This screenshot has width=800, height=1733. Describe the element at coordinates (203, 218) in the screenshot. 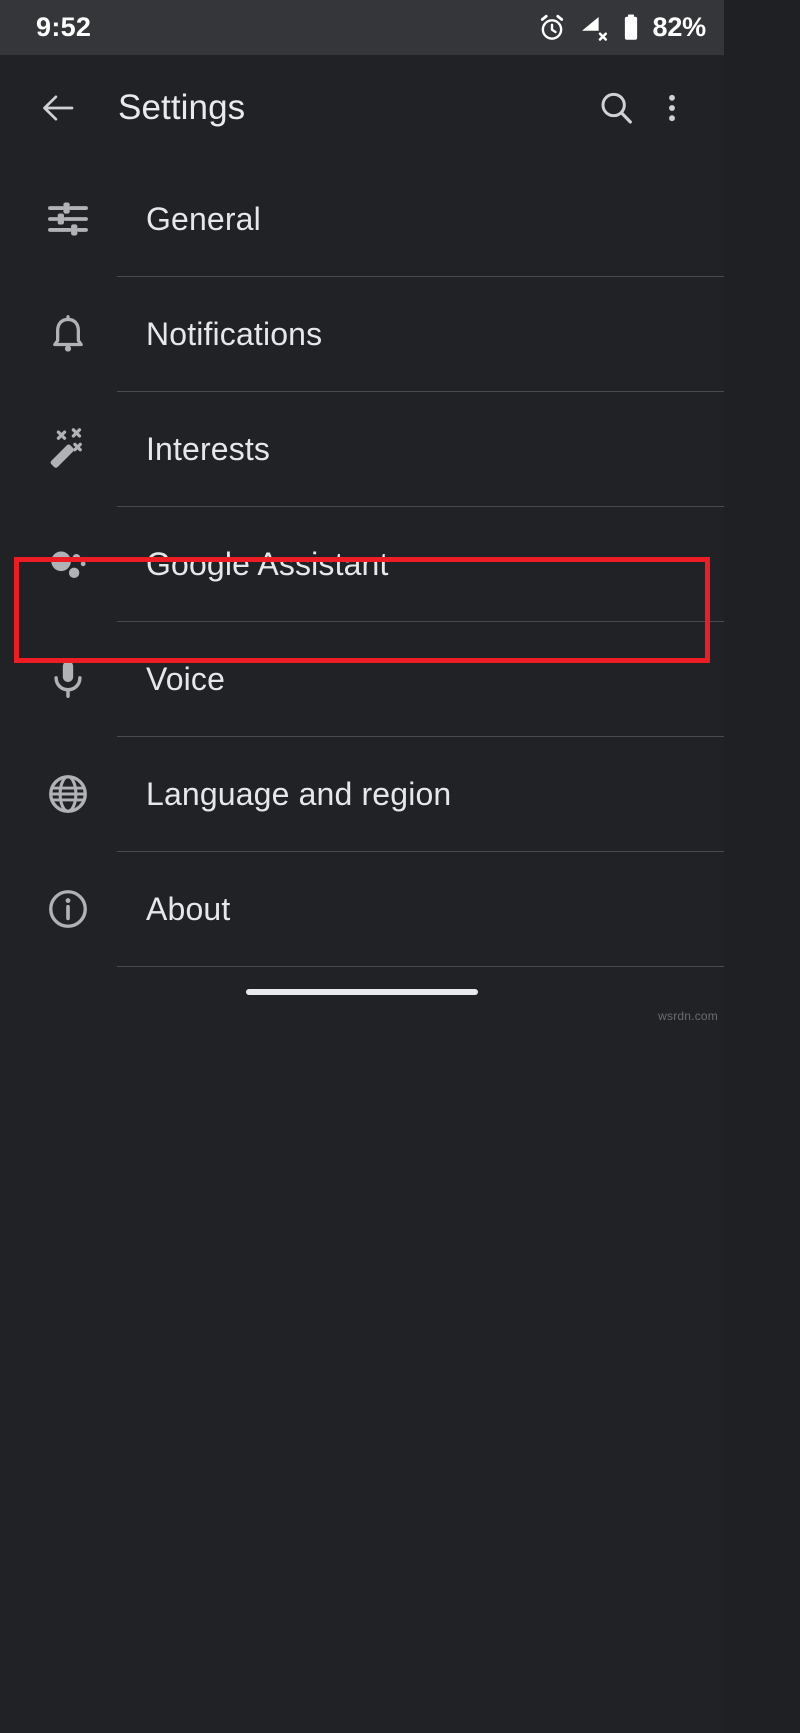

I see `settings-item-label: General` at that location.